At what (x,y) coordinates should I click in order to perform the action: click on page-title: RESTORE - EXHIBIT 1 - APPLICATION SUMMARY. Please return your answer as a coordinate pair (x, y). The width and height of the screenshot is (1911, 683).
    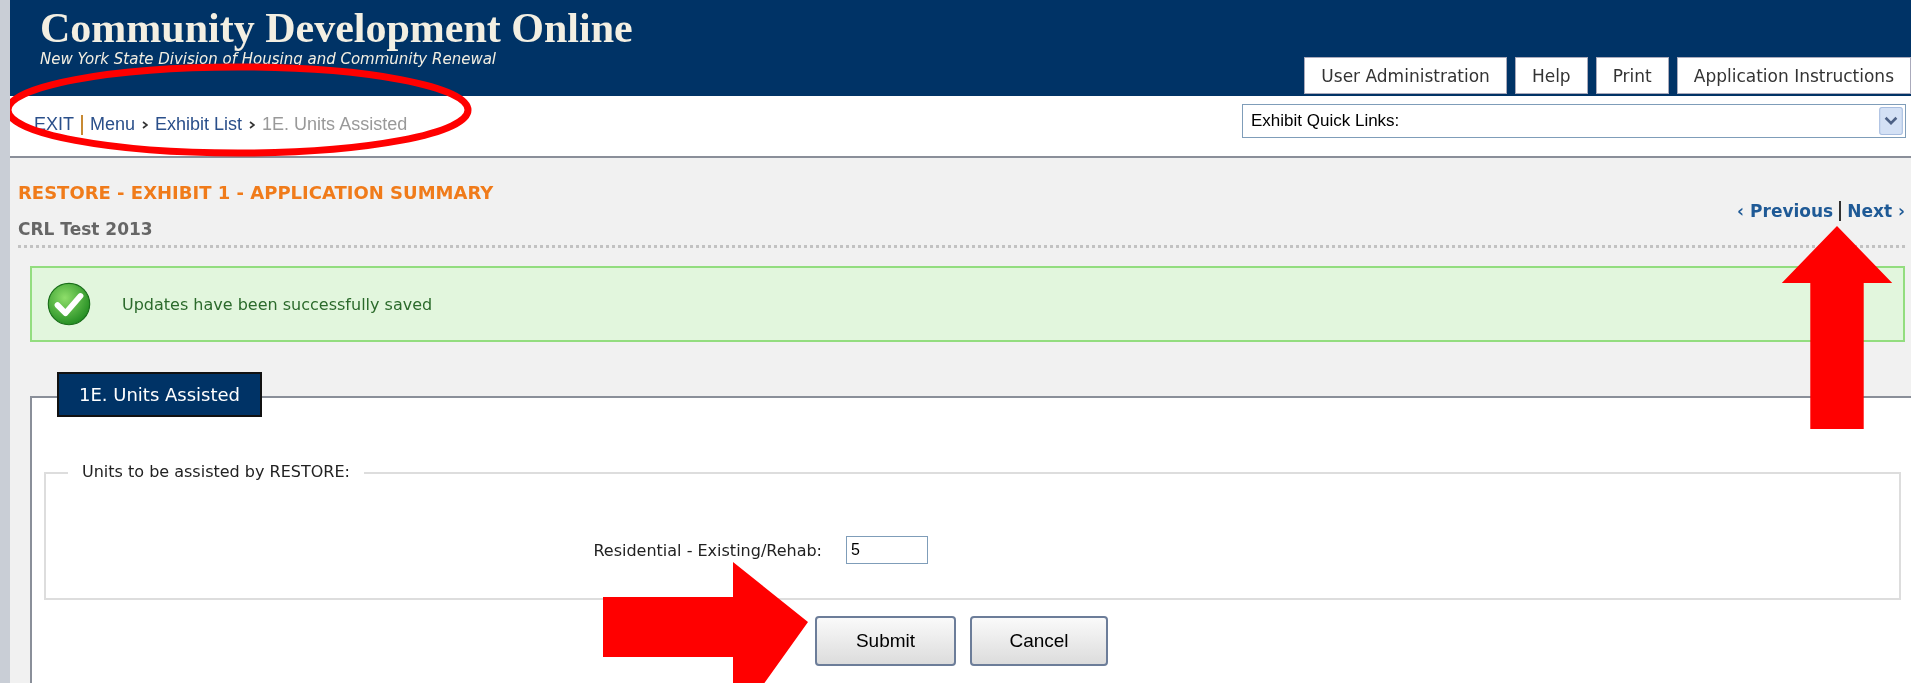
    Looking at the image, I should click on (256, 192).